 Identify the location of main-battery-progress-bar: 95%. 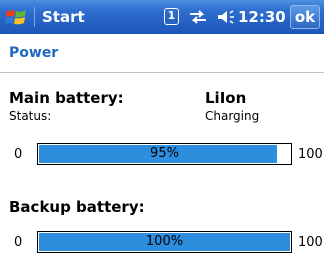
(164, 154).